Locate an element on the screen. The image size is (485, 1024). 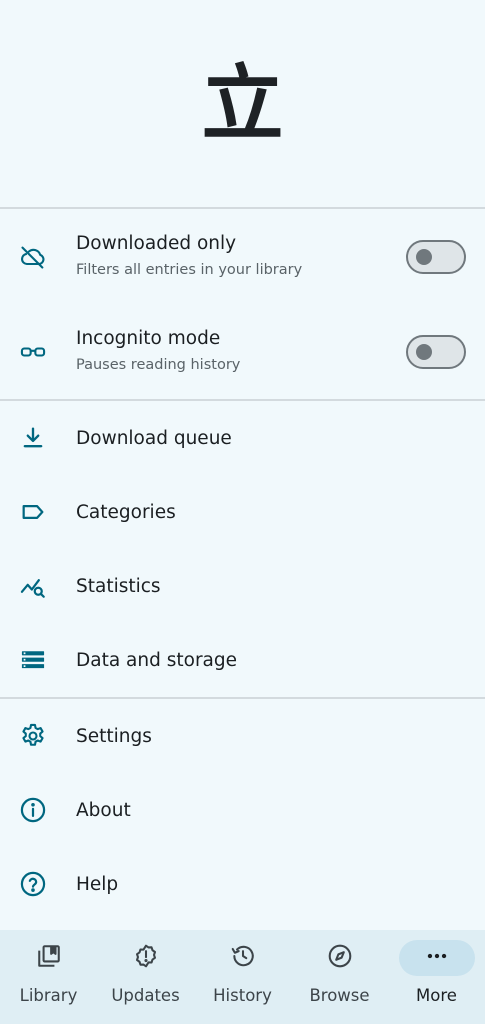
label-icon is located at coordinates (33, 512).